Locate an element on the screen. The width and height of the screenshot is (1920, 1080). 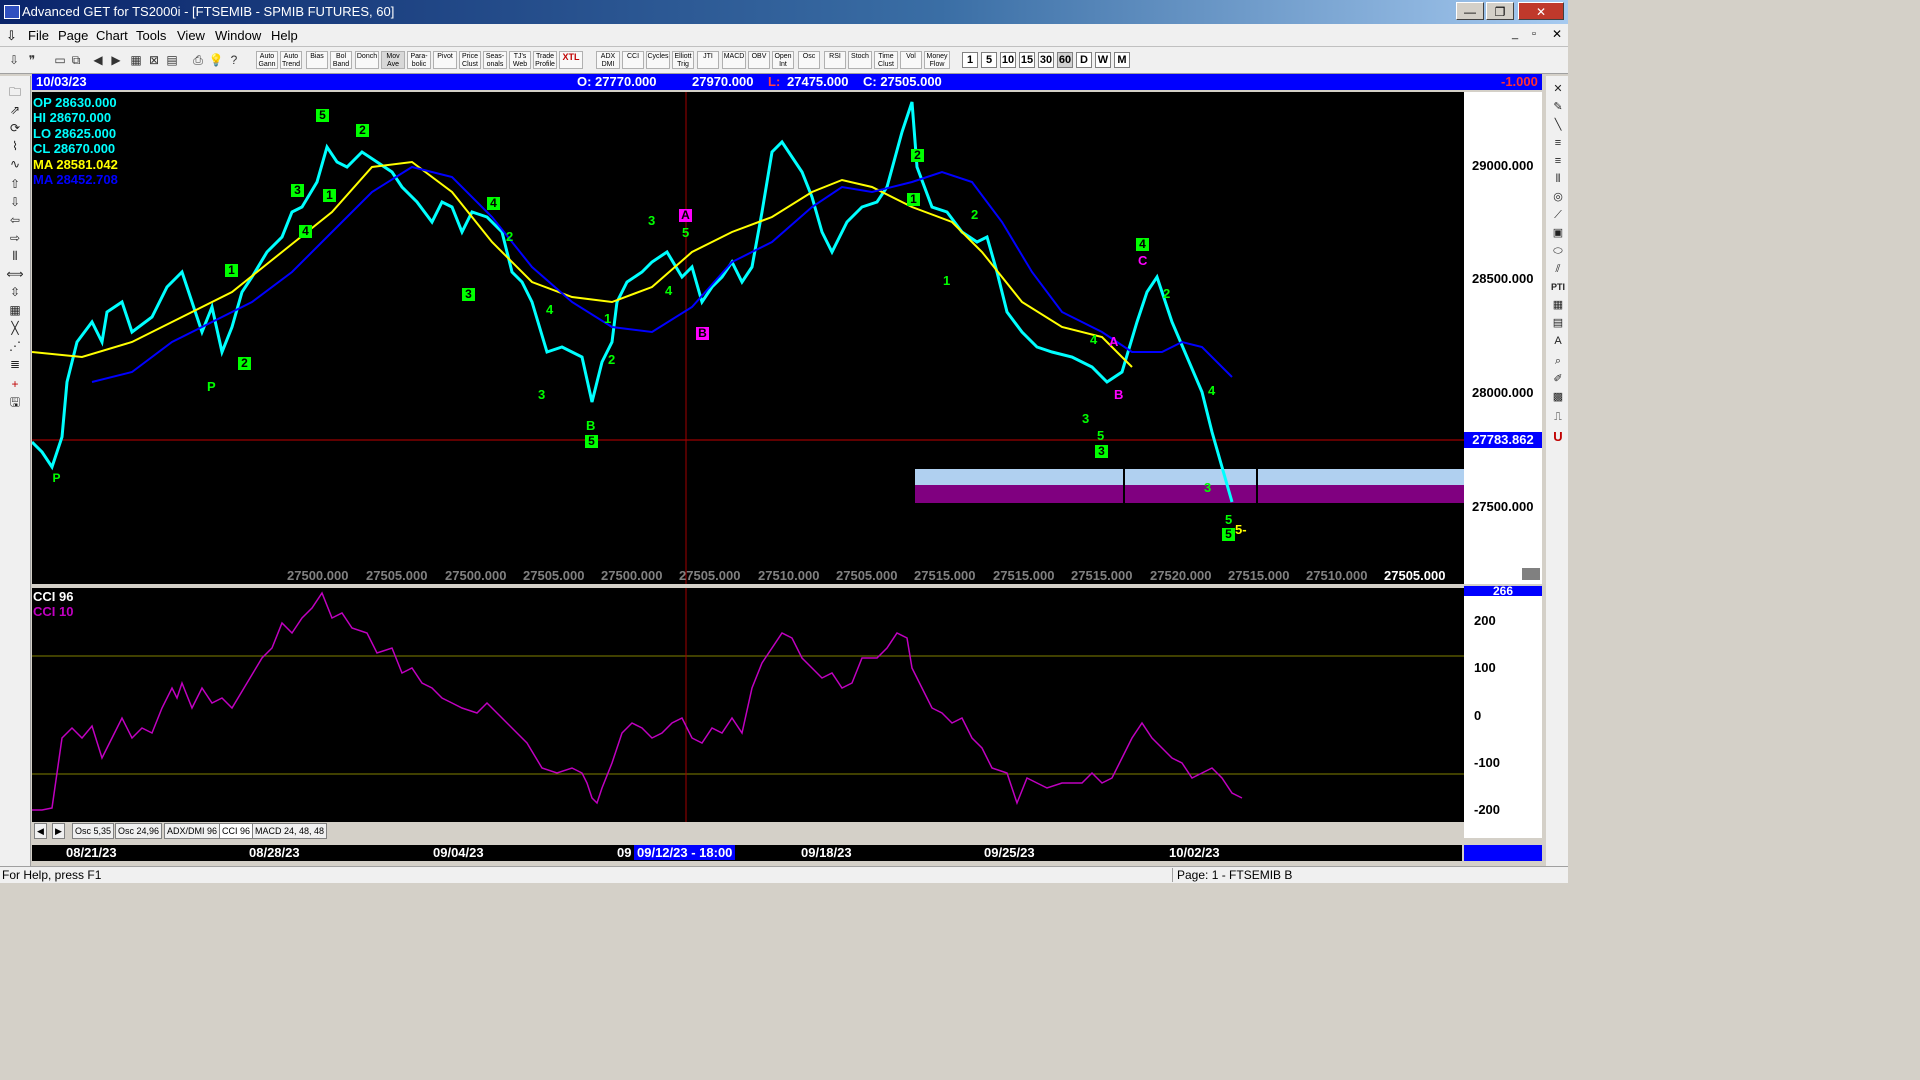
tool-elliott-trig: Elliott Trig is located at coordinates (683, 60).